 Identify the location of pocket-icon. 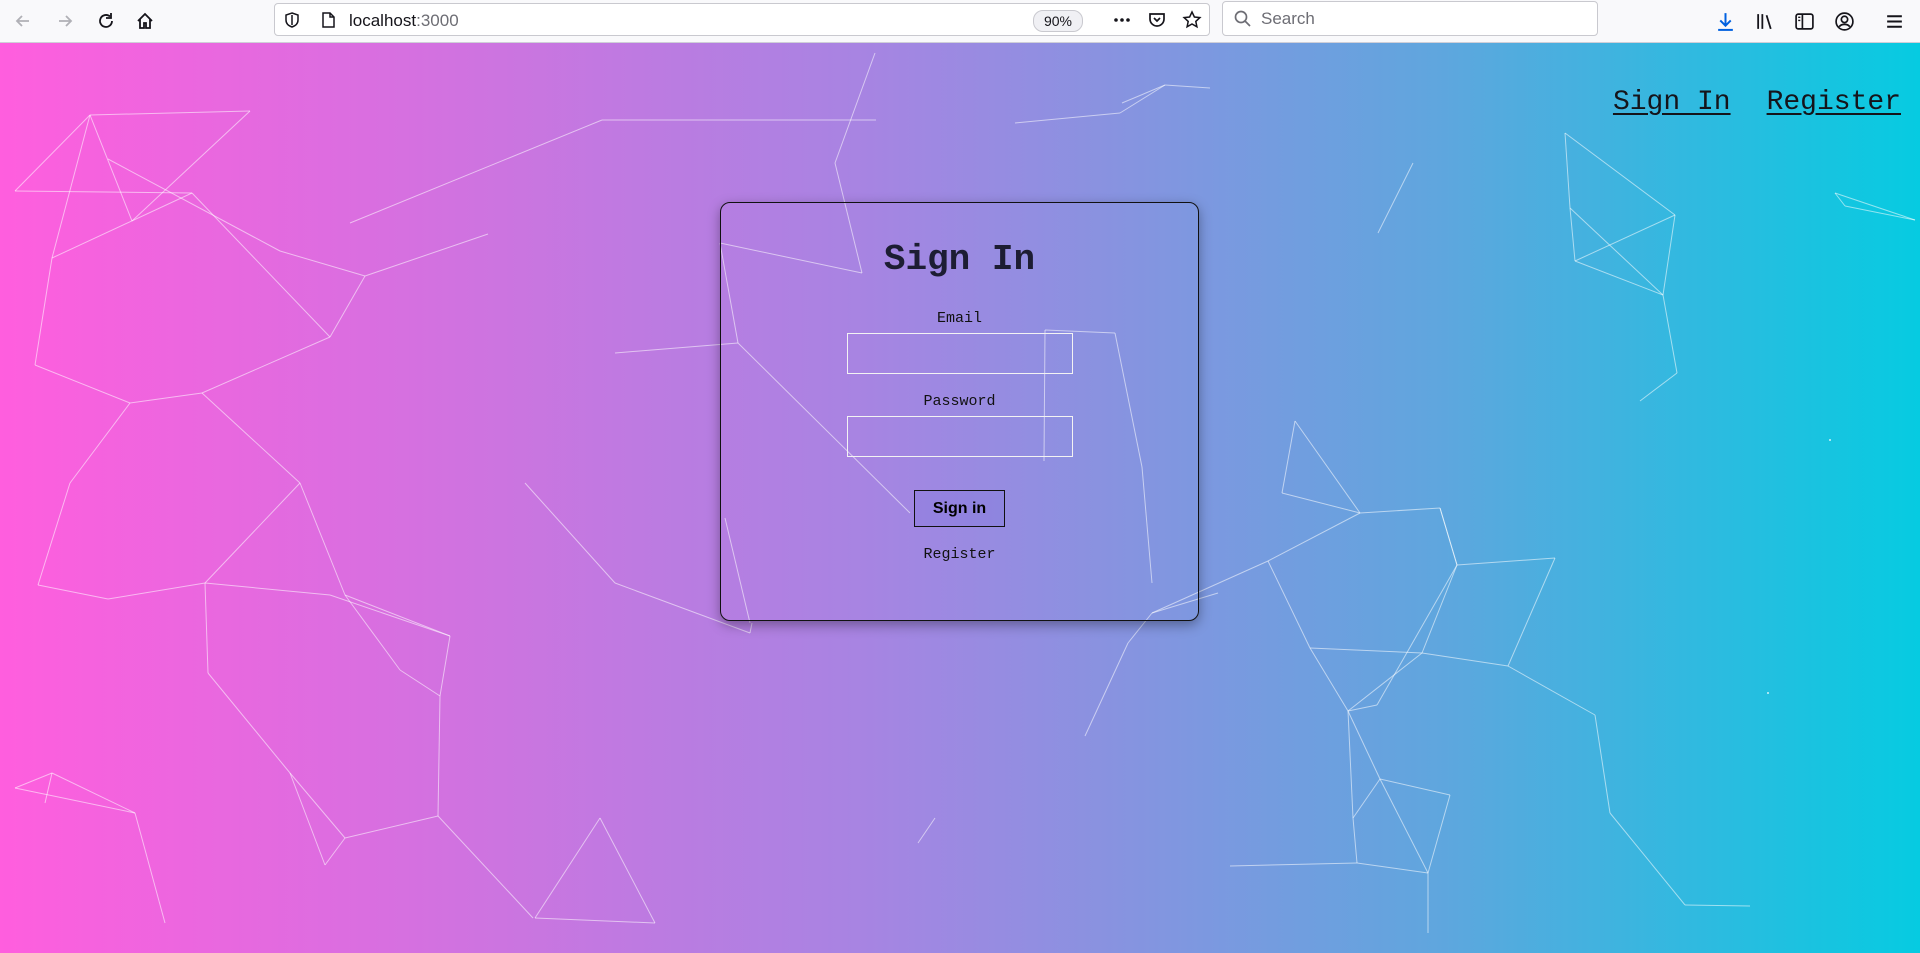
(1156, 19).